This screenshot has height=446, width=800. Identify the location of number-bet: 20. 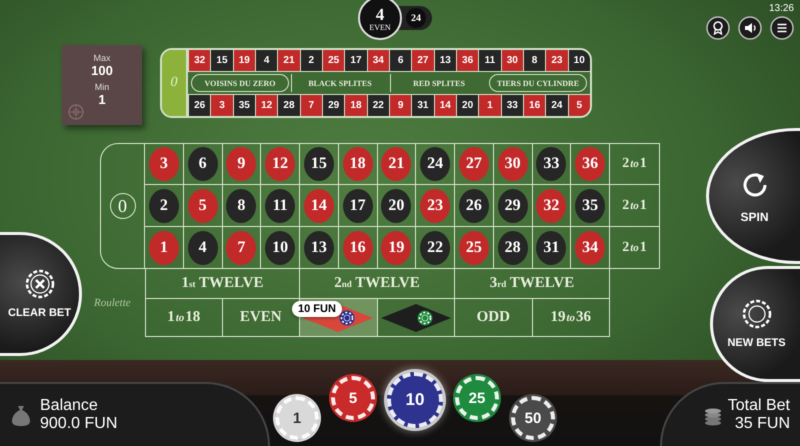
(396, 205).